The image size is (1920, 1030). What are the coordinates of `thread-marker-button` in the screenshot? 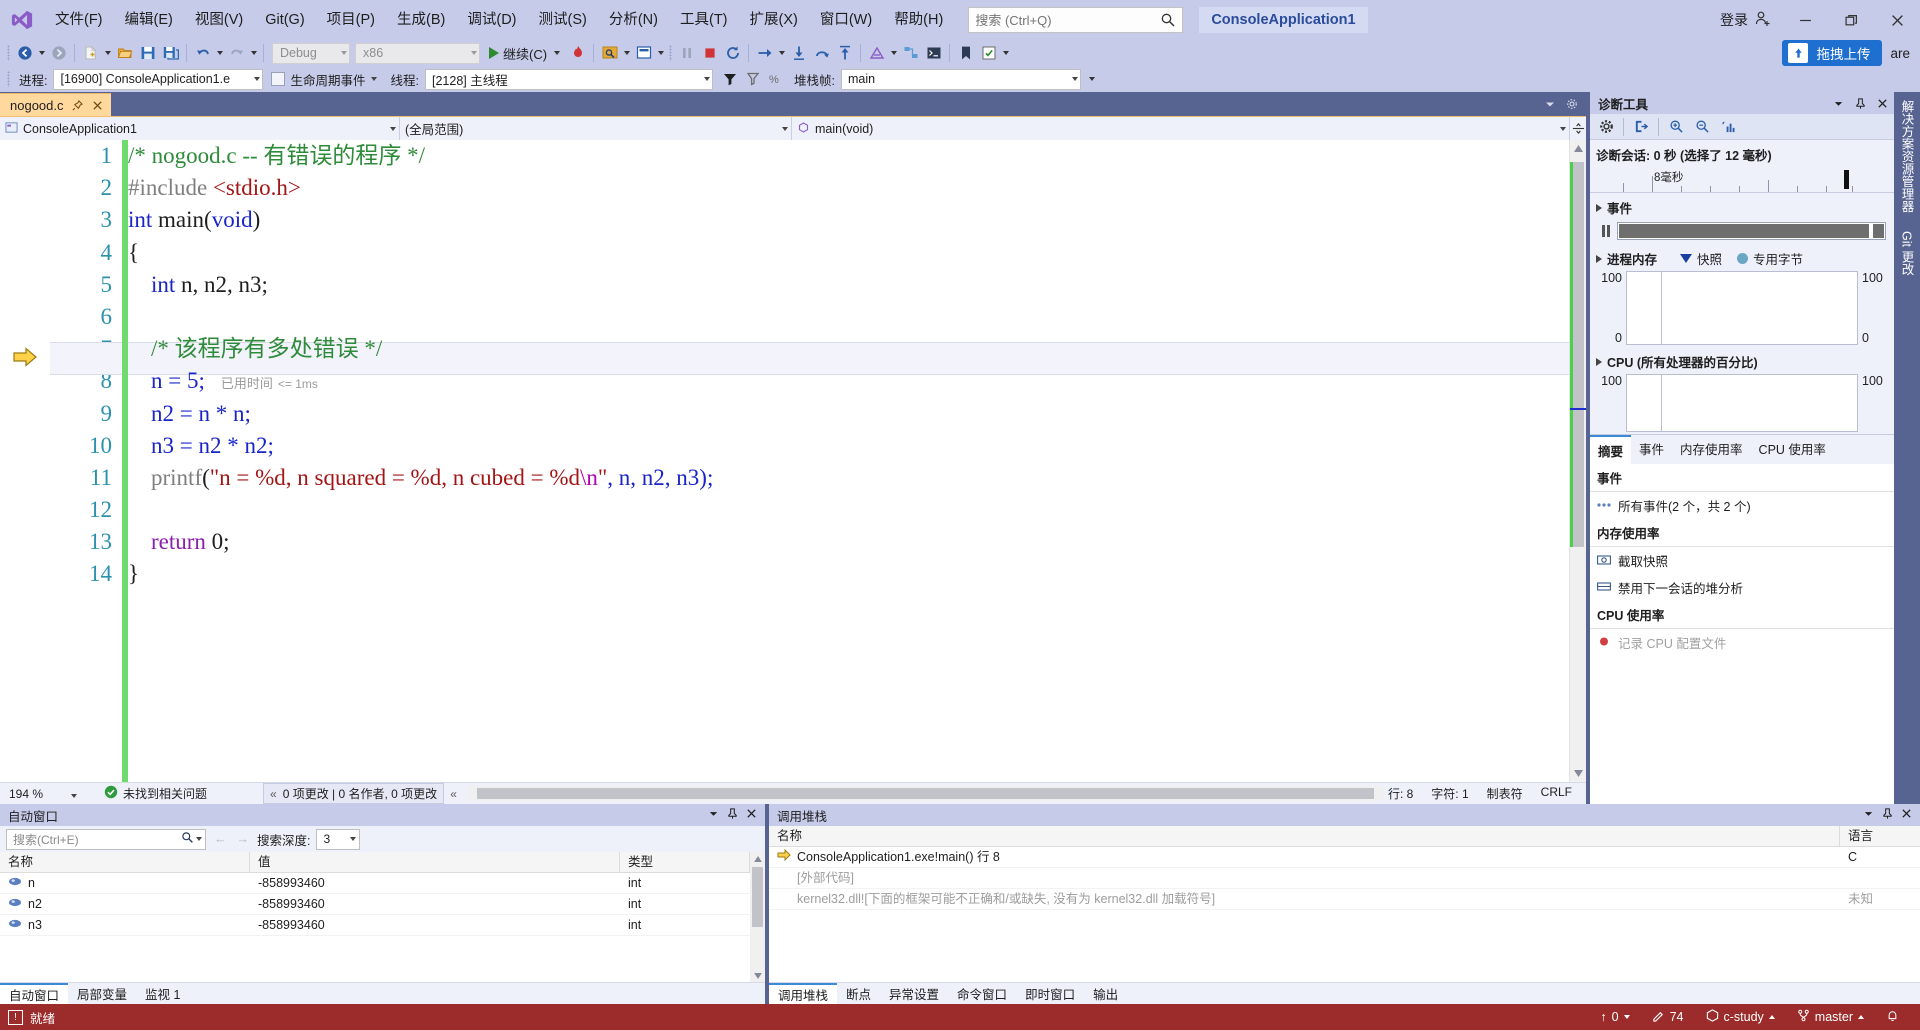 It's located at (876, 53).